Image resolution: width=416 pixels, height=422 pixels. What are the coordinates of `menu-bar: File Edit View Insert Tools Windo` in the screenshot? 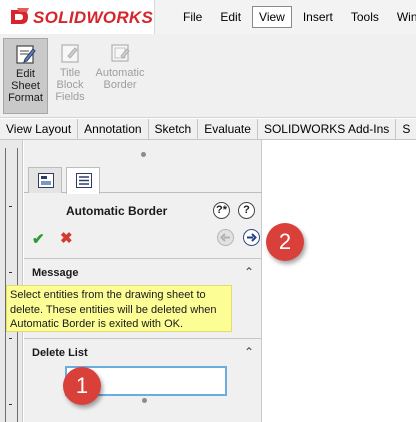 It's located at (296, 17).